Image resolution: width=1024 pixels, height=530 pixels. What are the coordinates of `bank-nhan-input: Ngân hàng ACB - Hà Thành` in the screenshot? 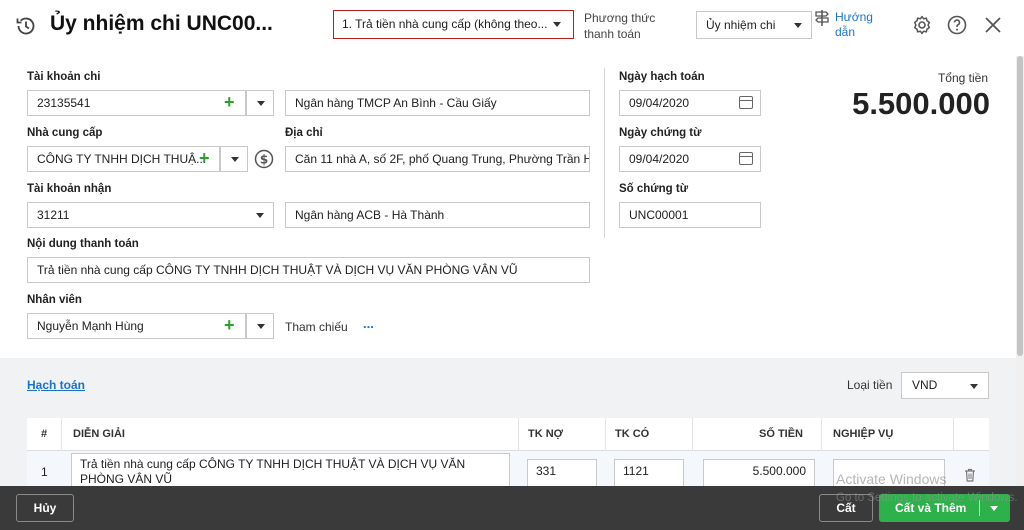 It's located at (437, 215).